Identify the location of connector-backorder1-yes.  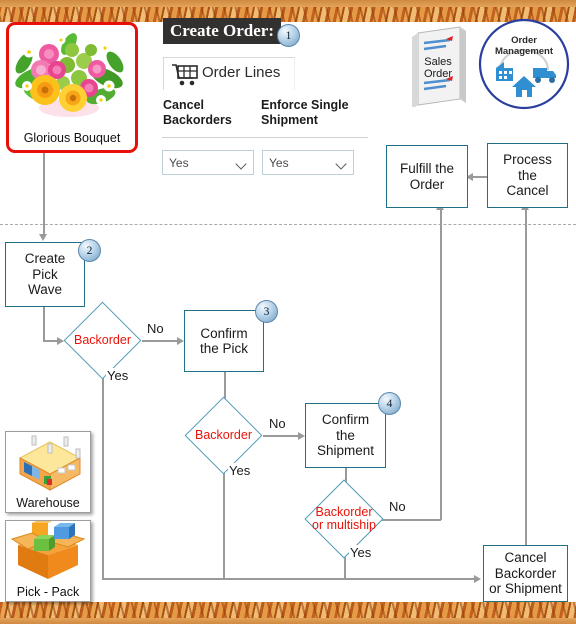
(103, 473).